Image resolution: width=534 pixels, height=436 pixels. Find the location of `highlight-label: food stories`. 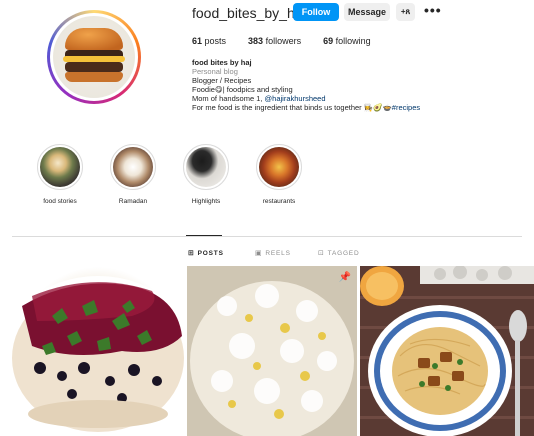

highlight-label: food stories is located at coordinates (60, 201).